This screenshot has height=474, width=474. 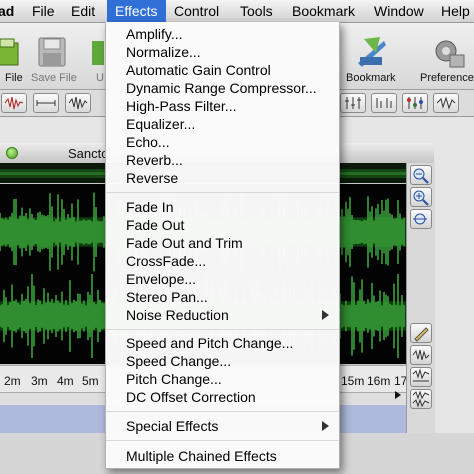 What do you see at coordinates (155, 225) in the screenshot?
I see `menu-item-fade-out: Fade Out` at bounding box center [155, 225].